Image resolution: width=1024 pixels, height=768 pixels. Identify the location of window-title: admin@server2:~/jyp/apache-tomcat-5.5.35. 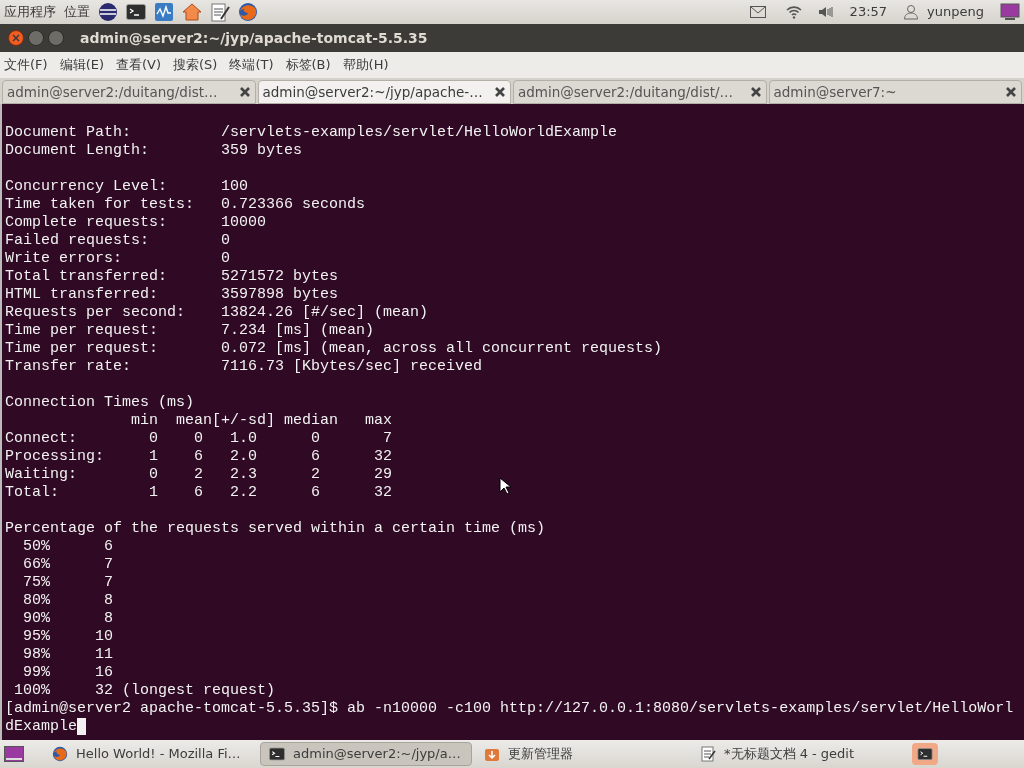
(254, 38).